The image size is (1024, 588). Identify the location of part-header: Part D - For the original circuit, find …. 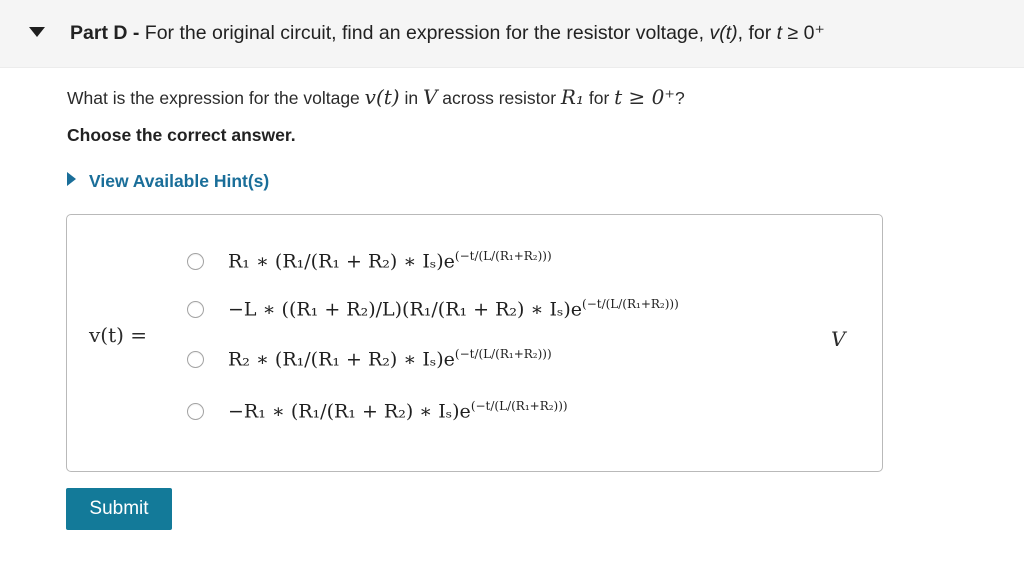
(512, 34).